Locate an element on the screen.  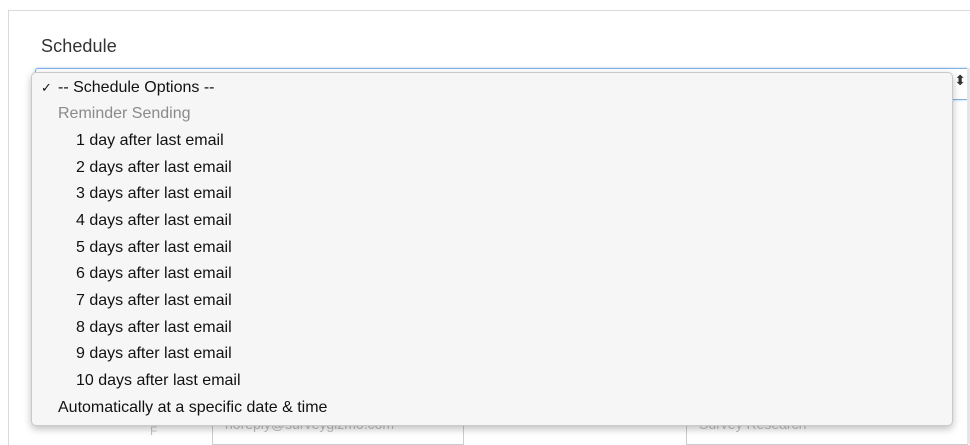
option-3-days: 3 days after last email is located at coordinates (154, 194).